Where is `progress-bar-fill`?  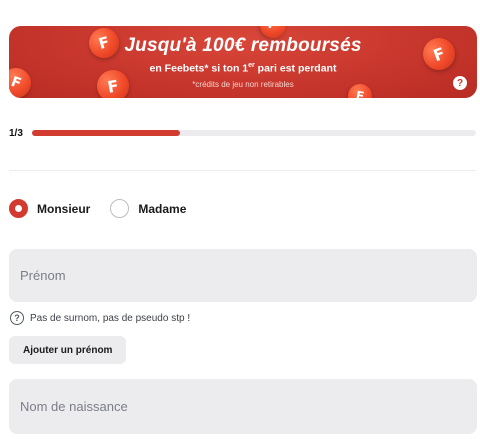 progress-bar-fill is located at coordinates (106, 133).